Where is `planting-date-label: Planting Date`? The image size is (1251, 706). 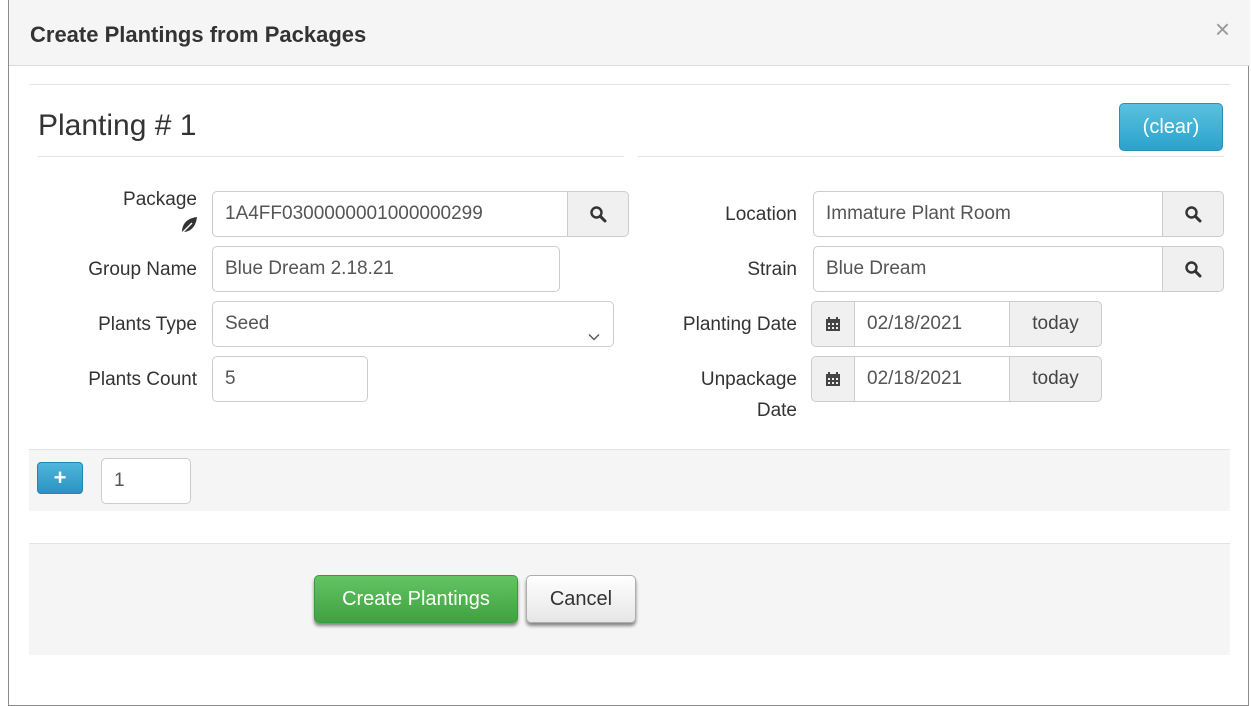
planting-date-label: Planting Date is located at coordinates (739, 324).